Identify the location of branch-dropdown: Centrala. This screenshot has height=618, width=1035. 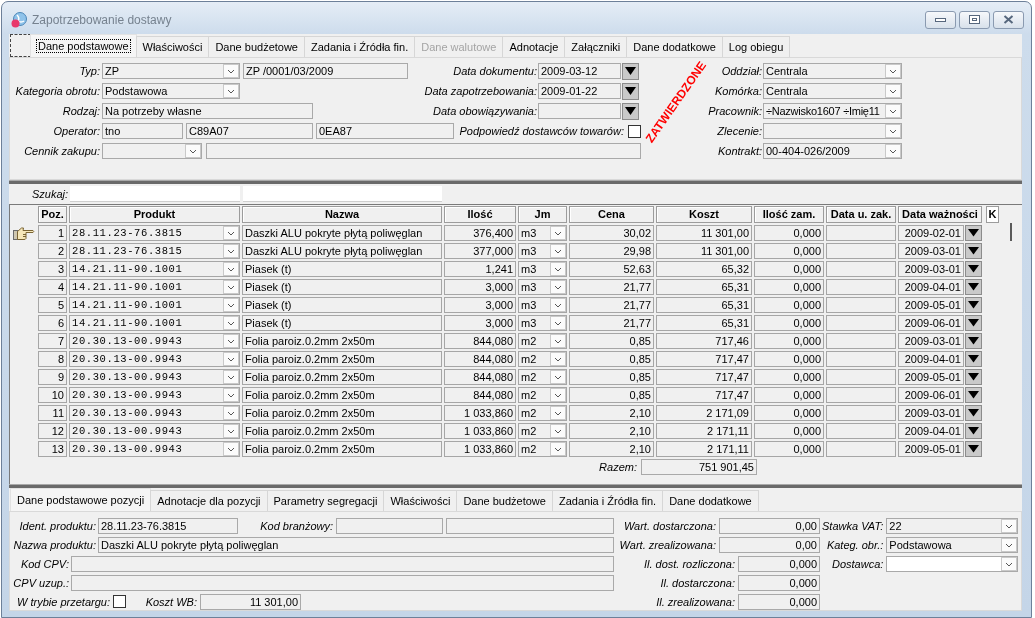
(832, 71).